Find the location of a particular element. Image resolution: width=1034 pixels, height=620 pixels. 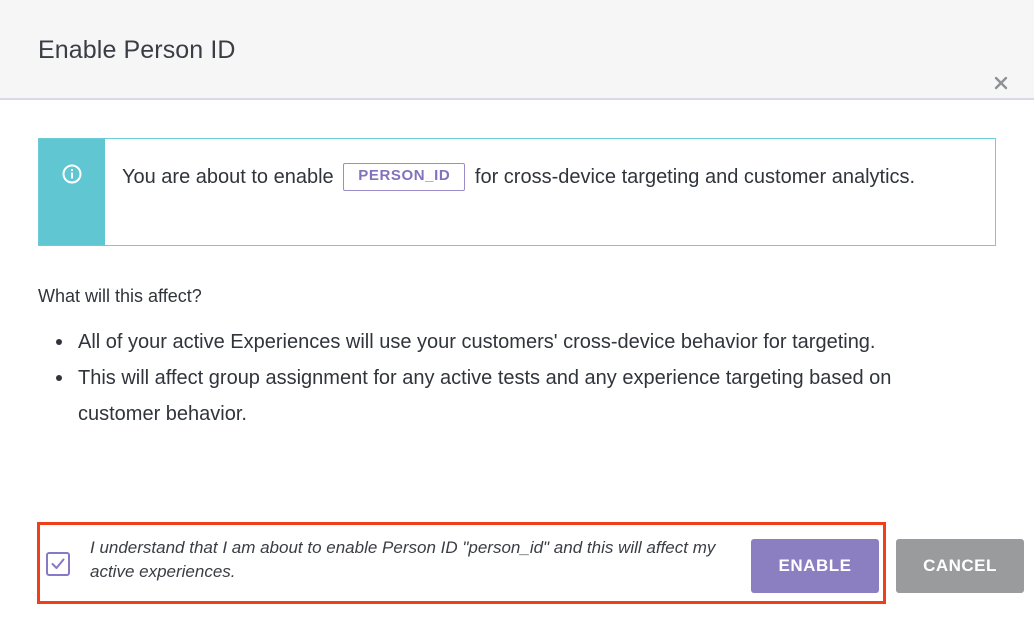

close-icon is located at coordinates (1001, 83).